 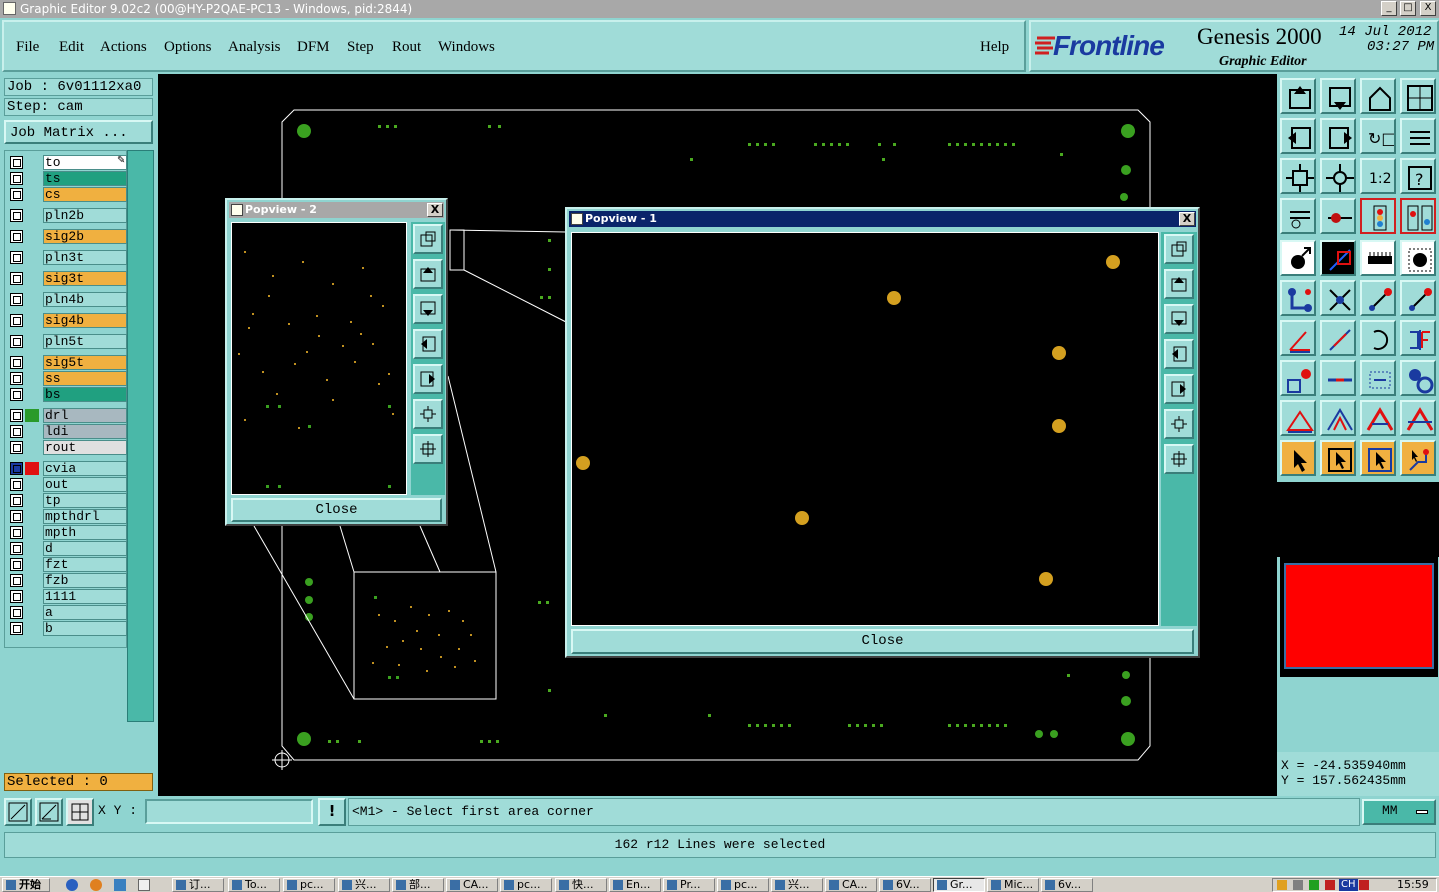 I want to click on view-bottom-icon, so click(x=1338, y=96).